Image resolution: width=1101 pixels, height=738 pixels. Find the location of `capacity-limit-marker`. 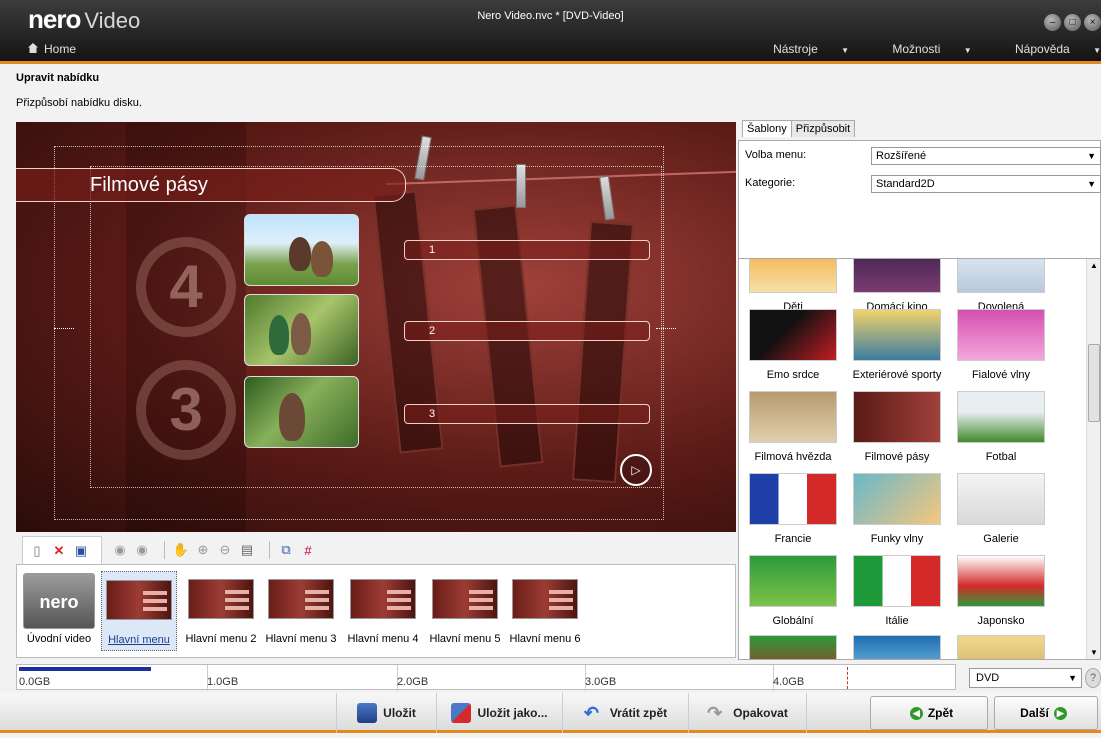

capacity-limit-marker is located at coordinates (847, 678).